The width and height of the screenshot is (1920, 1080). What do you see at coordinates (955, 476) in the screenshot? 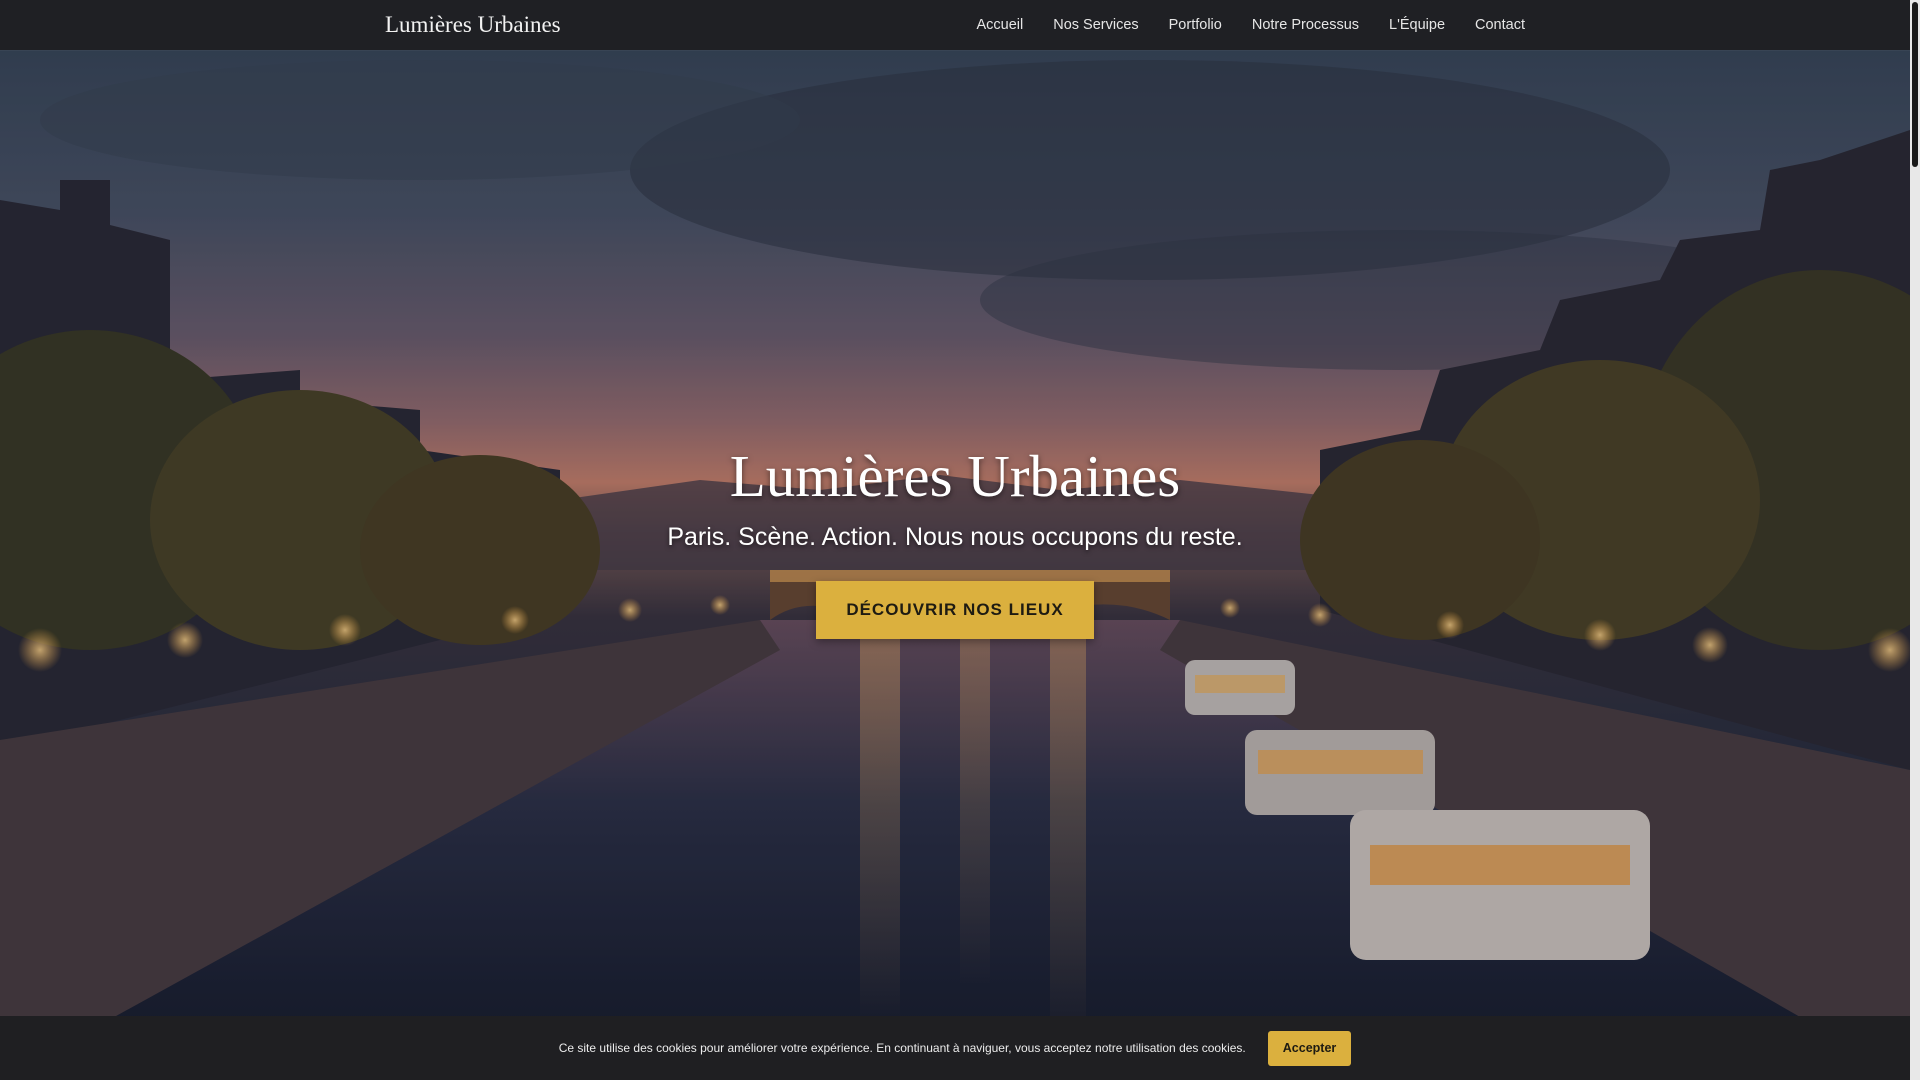
I see `hero-title: Lumières Urbaines` at bounding box center [955, 476].